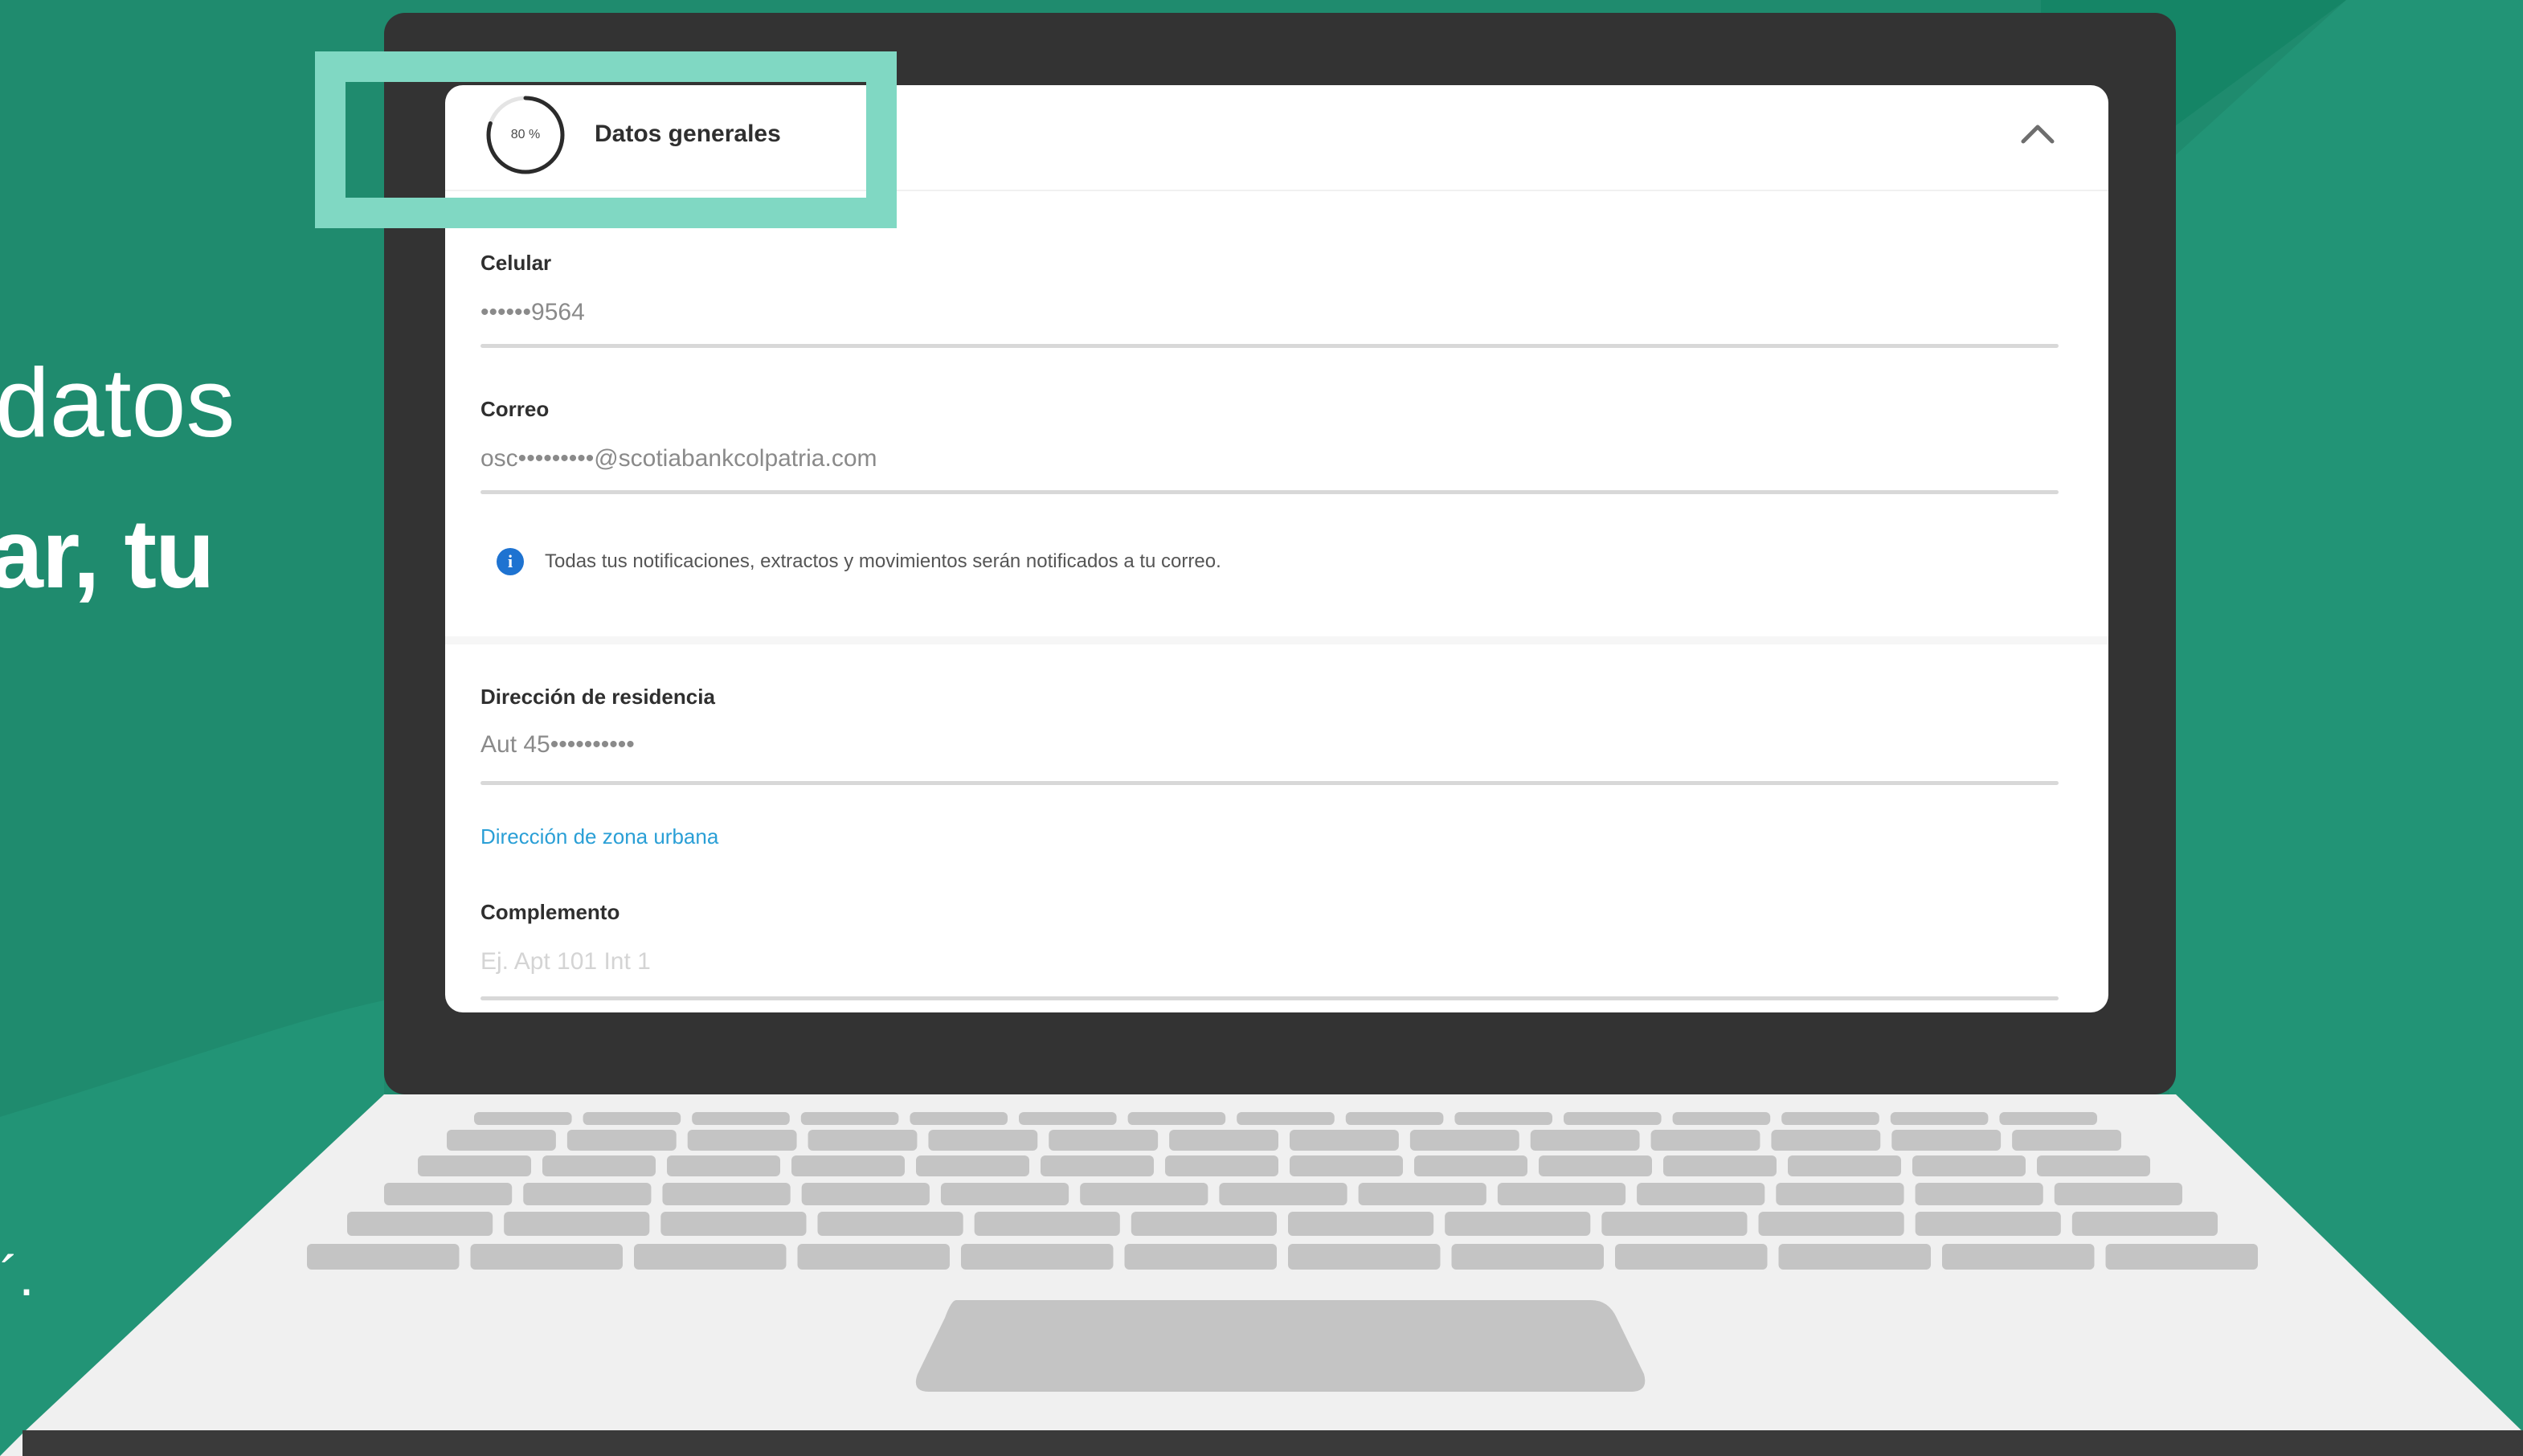 This screenshot has height=1456, width=2523. What do you see at coordinates (1269, 492) in the screenshot?
I see `email-field-underline` at bounding box center [1269, 492].